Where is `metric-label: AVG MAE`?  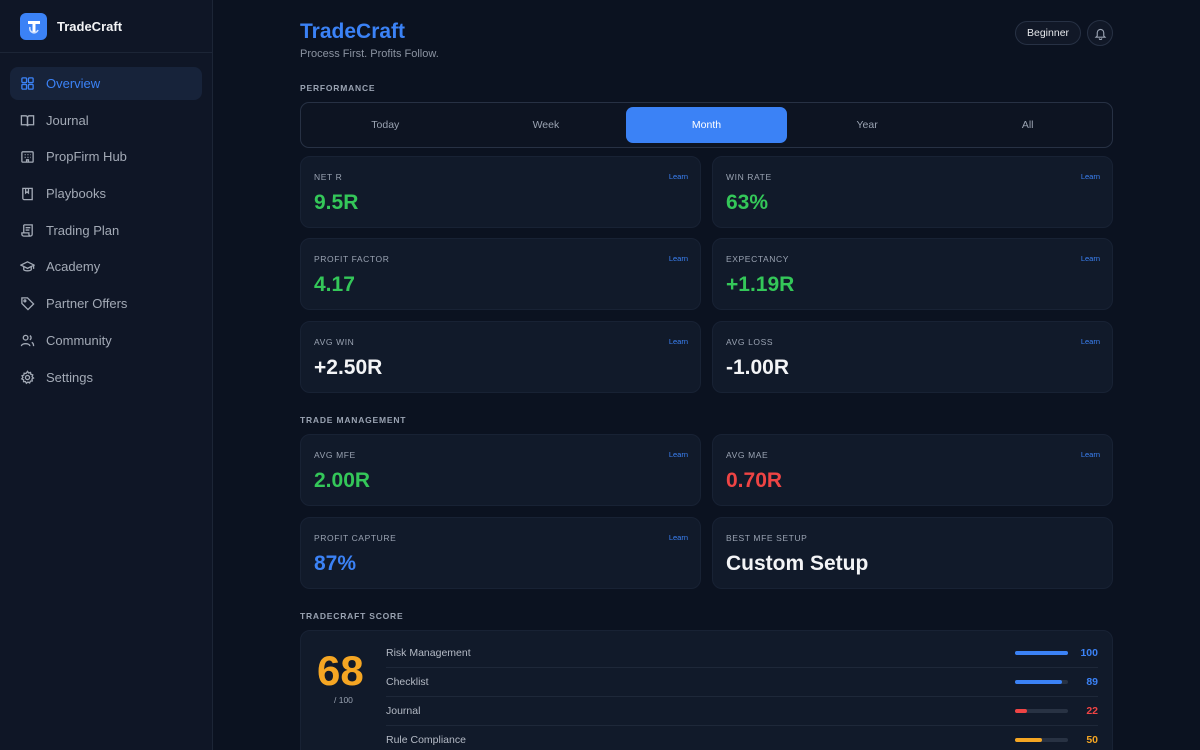 metric-label: AVG MAE is located at coordinates (747, 455).